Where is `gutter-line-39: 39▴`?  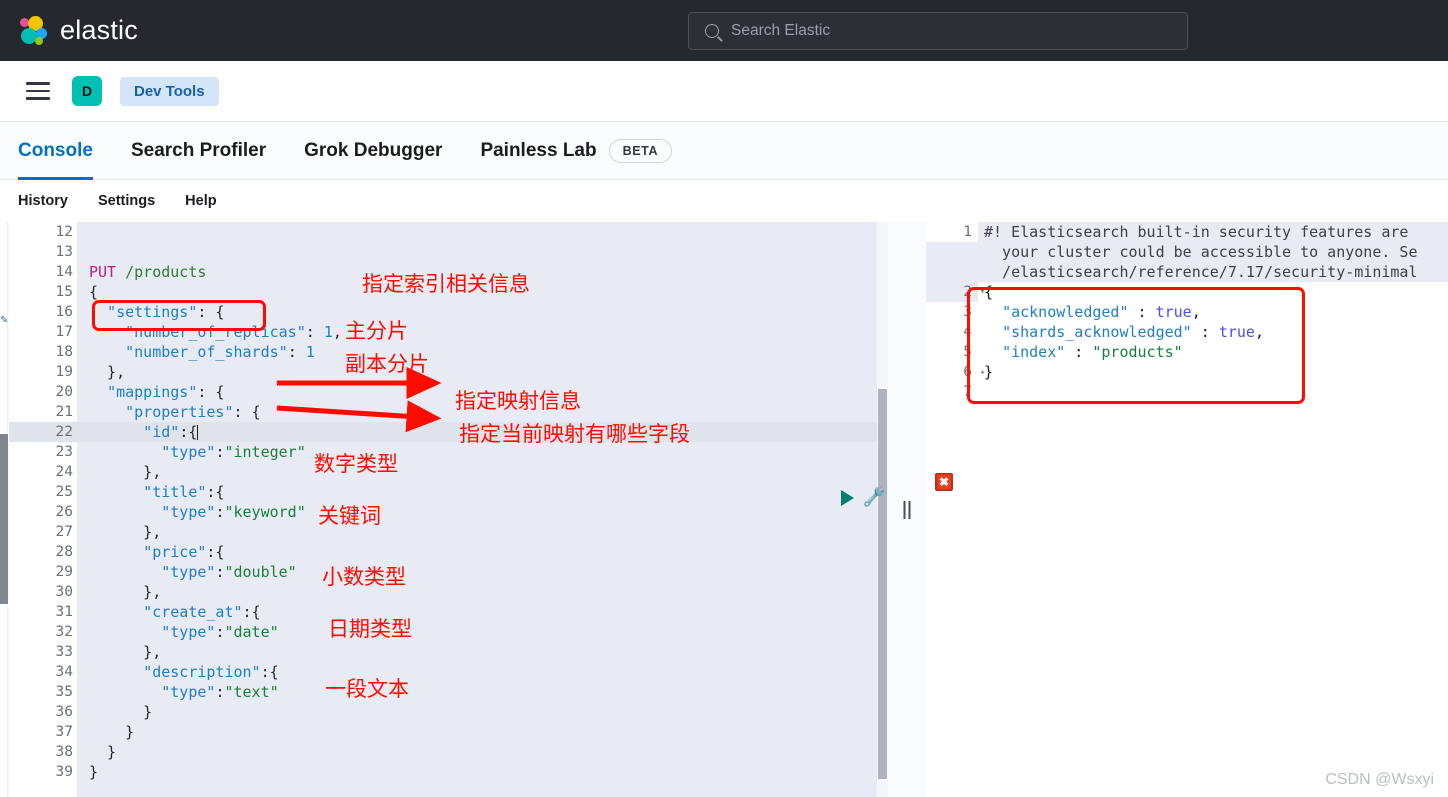
gutter-line-39: 39▴ is located at coordinates (47, 772).